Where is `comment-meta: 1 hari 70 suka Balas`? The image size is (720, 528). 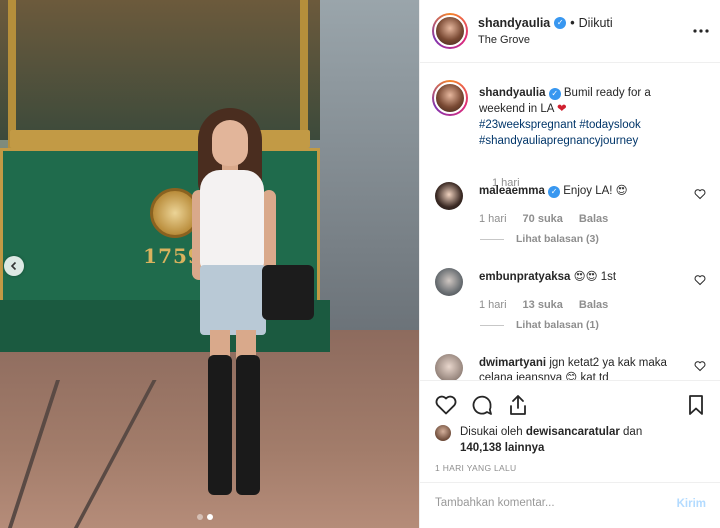 comment-meta: 1 hari 70 suka Balas is located at coordinates (543, 219).